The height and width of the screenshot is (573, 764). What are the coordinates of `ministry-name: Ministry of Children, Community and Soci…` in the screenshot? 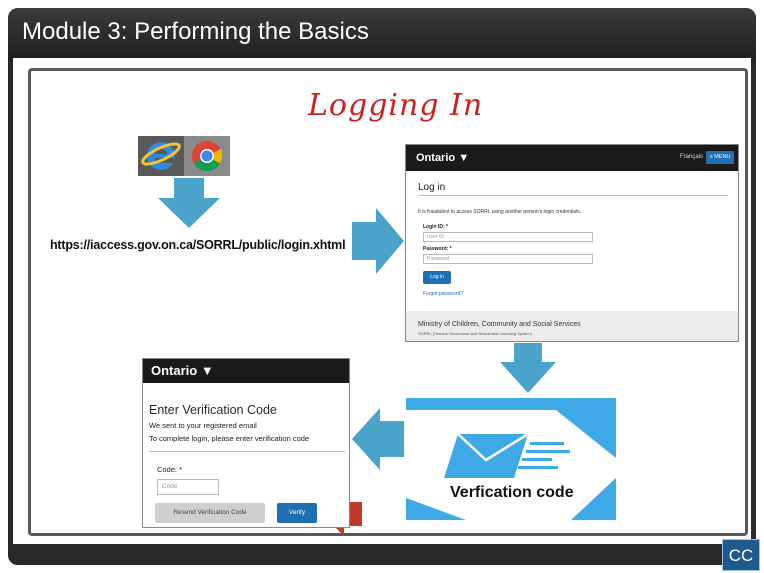 It's located at (499, 324).